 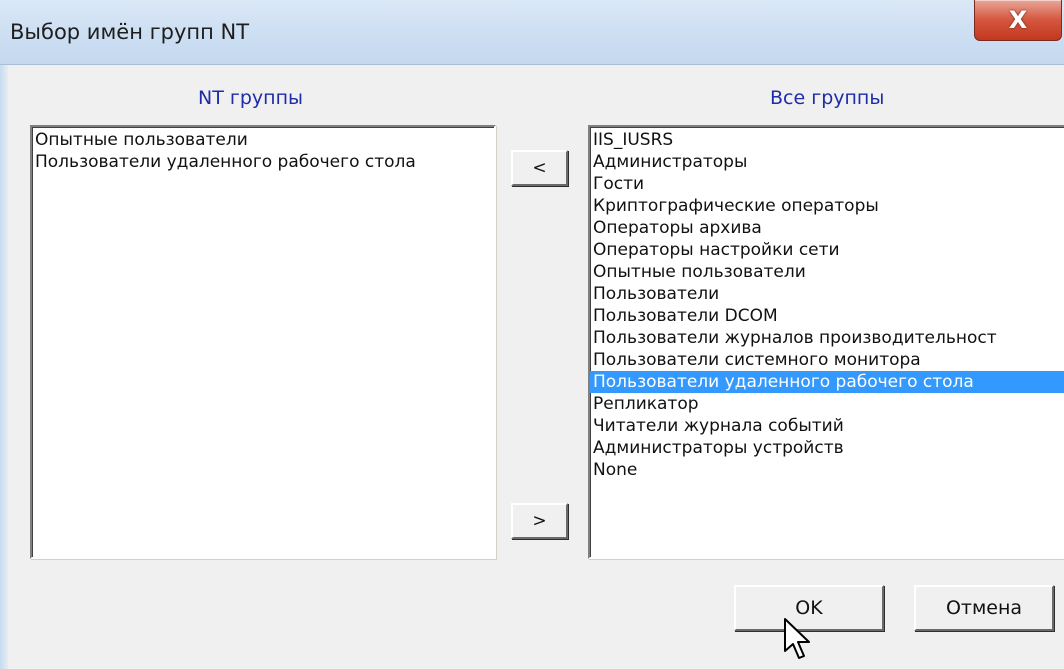 I want to click on title-bar: Выбор имён групп NT X, so click(x=532, y=32).